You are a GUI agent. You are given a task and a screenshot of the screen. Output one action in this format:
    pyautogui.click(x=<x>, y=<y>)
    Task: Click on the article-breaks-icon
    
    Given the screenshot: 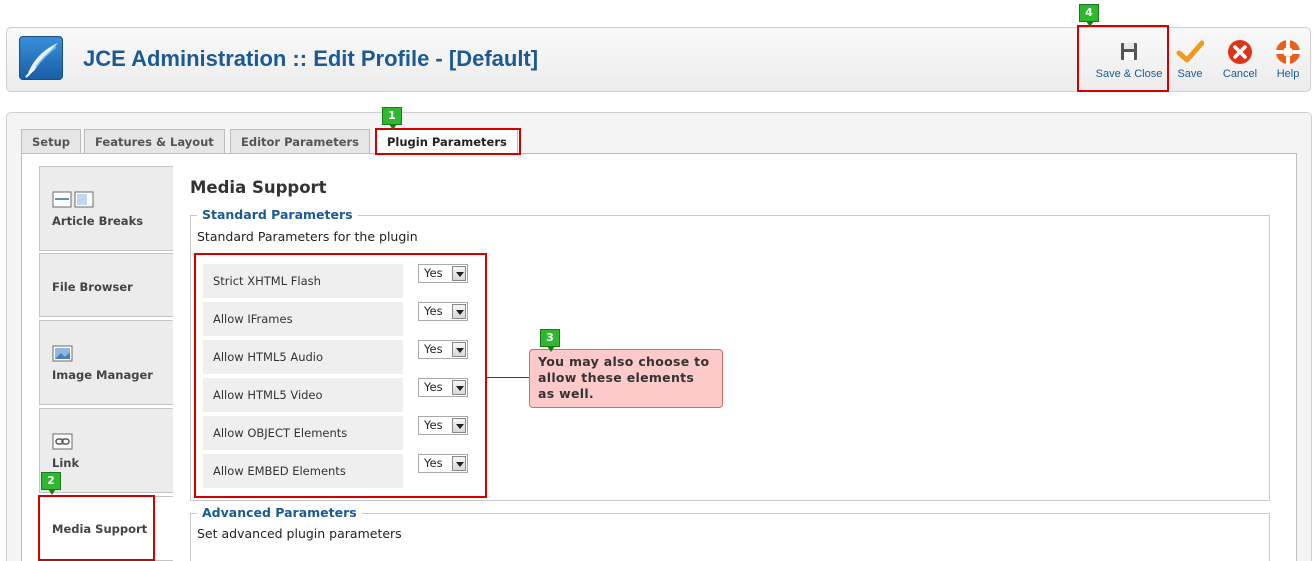 What is the action you would take?
    pyautogui.click(x=74, y=201)
    